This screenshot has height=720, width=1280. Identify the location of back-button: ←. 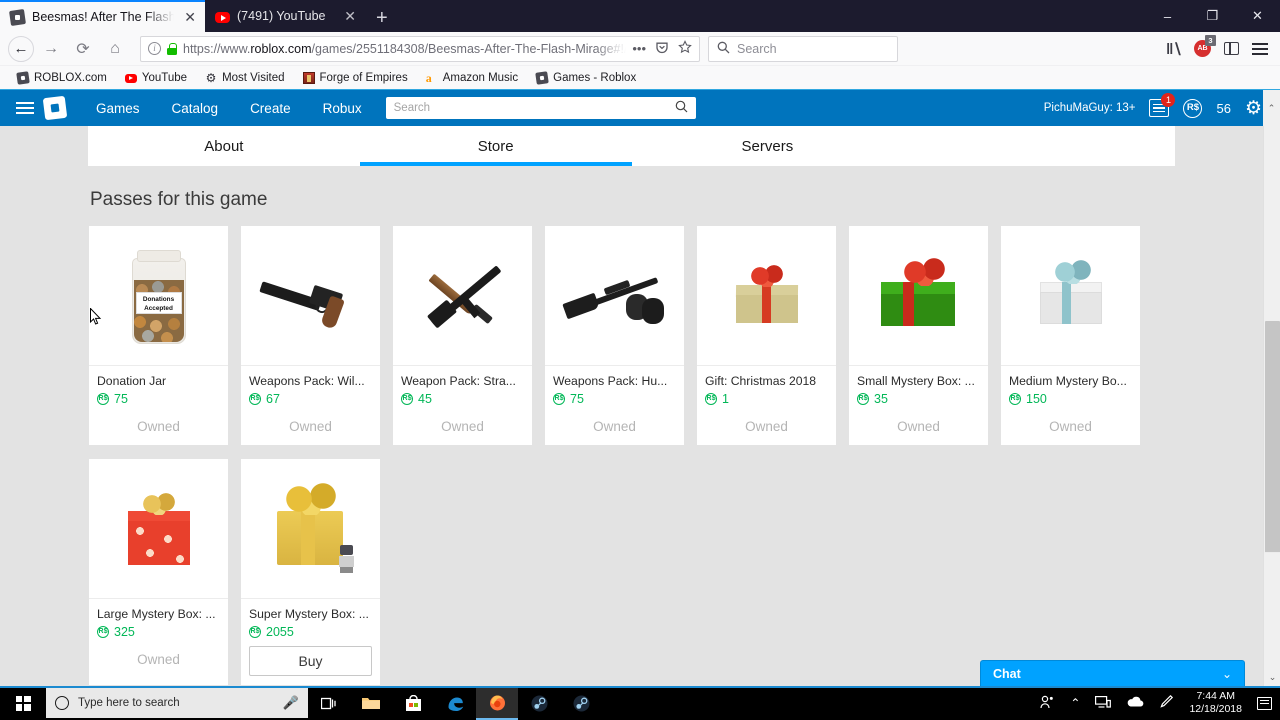
(21, 48).